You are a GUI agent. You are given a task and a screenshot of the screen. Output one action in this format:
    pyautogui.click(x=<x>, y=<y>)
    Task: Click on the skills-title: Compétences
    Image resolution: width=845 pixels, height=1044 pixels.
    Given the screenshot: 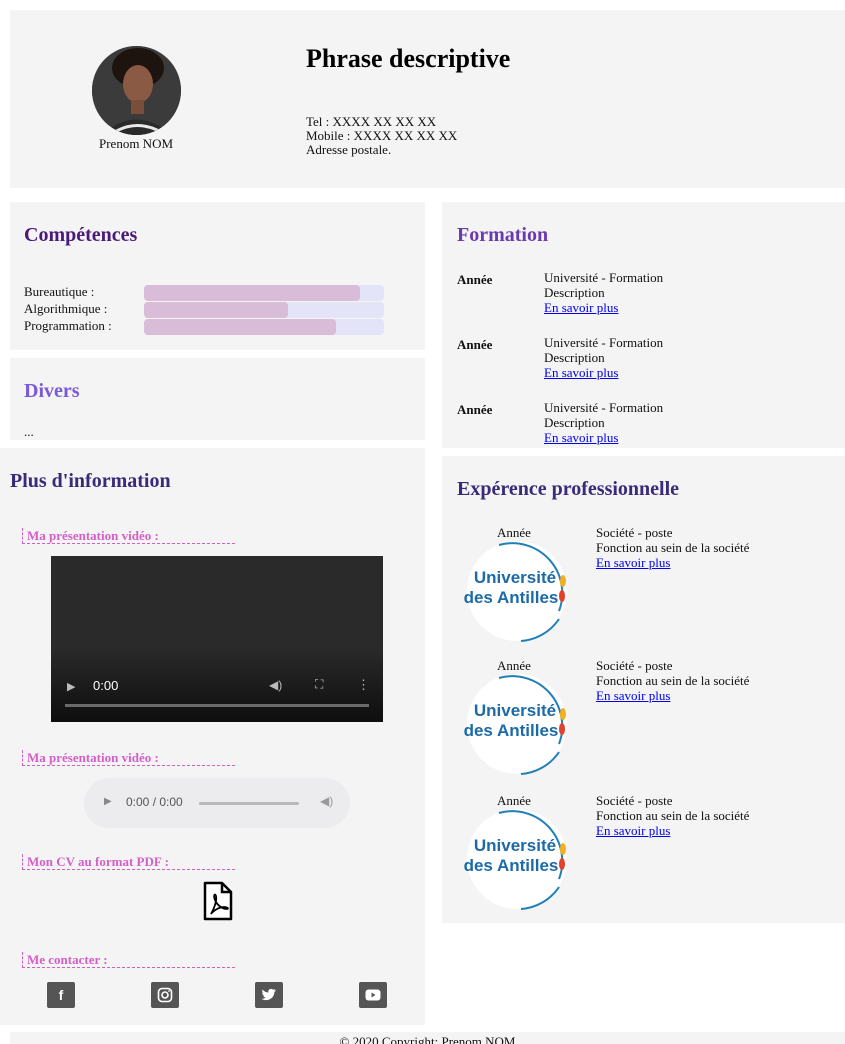 What is the action you would take?
    pyautogui.click(x=81, y=235)
    